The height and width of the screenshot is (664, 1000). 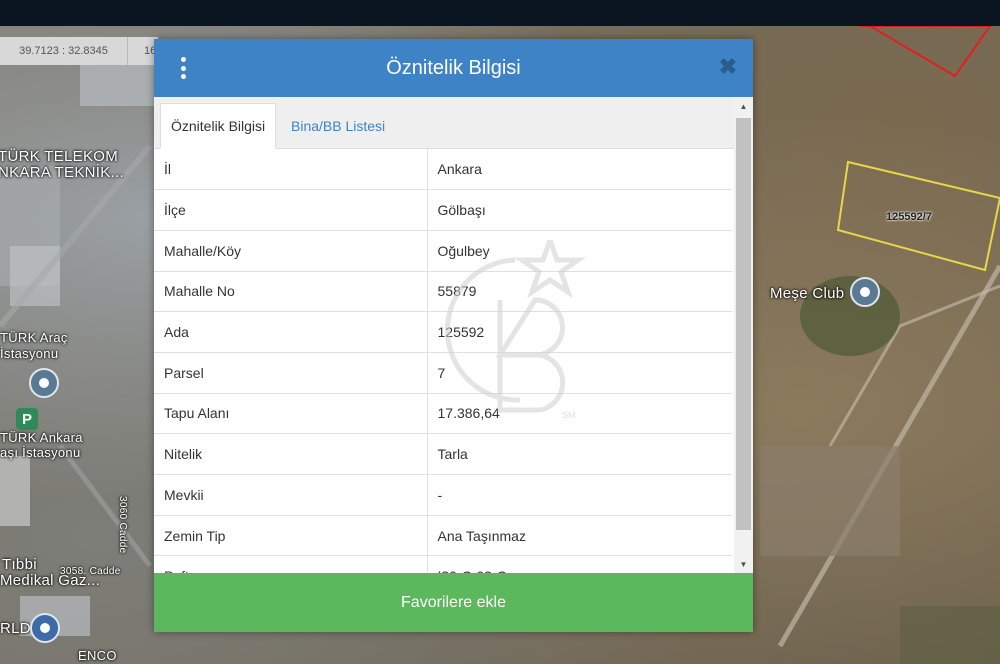 What do you see at coordinates (453, 602) in the screenshot?
I see `add-to-favorites-button: Favorilere ekle` at bounding box center [453, 602].